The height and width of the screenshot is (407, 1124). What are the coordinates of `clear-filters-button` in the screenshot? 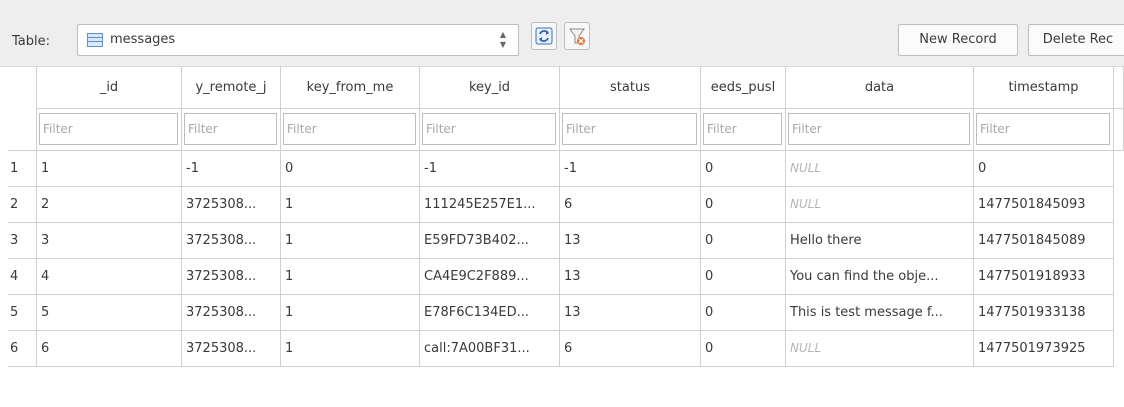 It's located at (577, 36).